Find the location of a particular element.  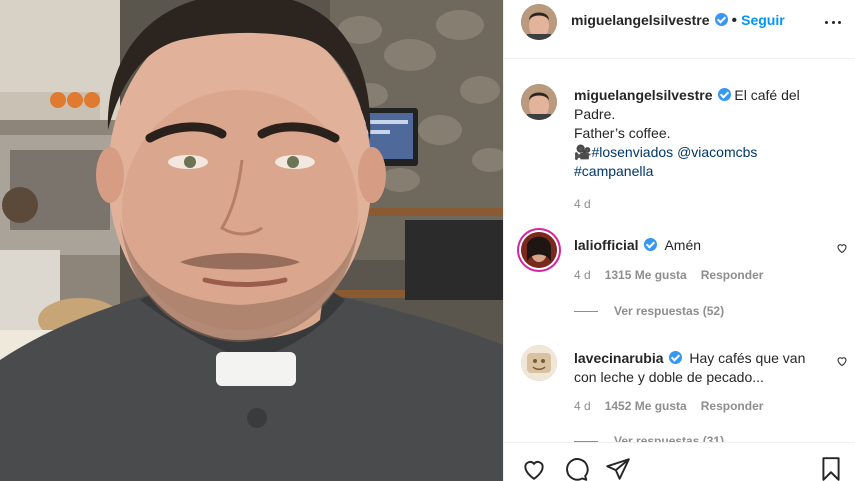

view-replies-button: Ver respuestas (31) is located at coordinates (649, 438).